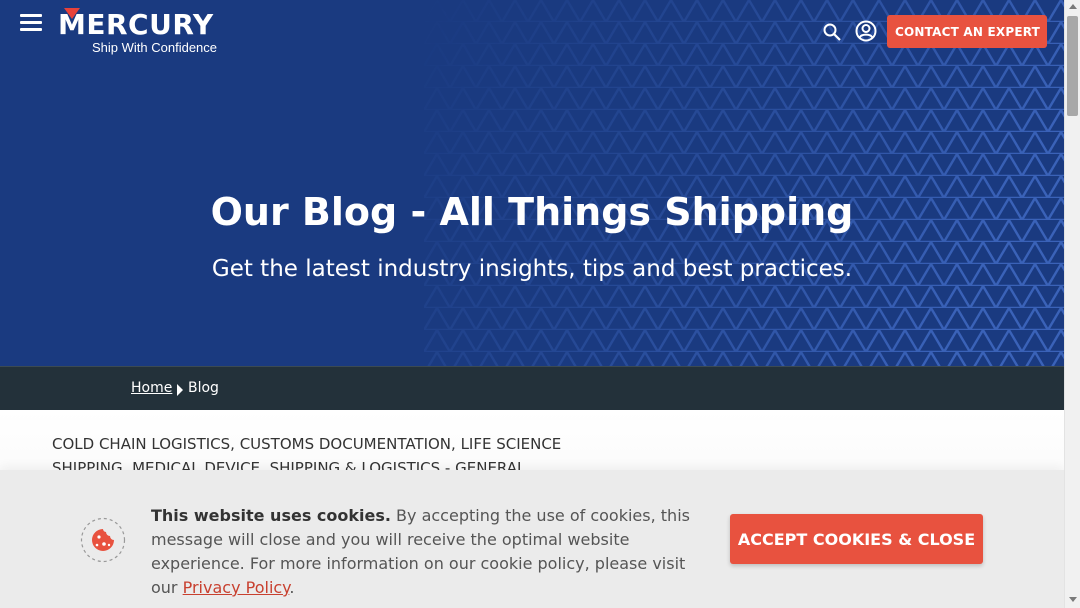 This screenshot has height=608, width=1080. I want to click on breadcrumb-arrow-icon, so click(180, 390).